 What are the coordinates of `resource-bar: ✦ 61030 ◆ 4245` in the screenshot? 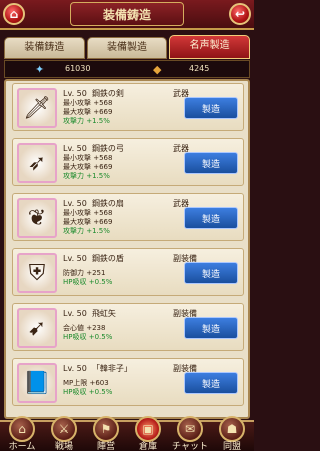 It's located at (127, 69).